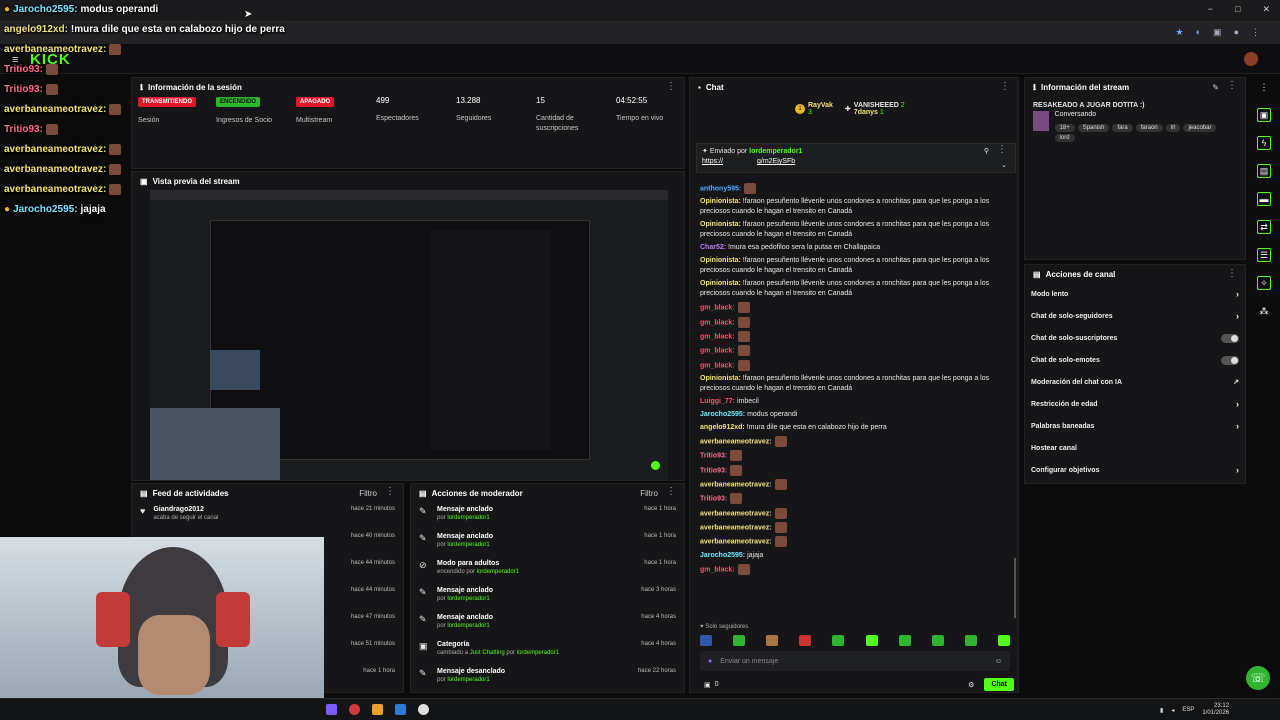 The image size is (1280, 720). What do you see at coordinates (1064, 138) in the screenshot?
I see `stream-tag: lord` at bounding box center [1064, 138].